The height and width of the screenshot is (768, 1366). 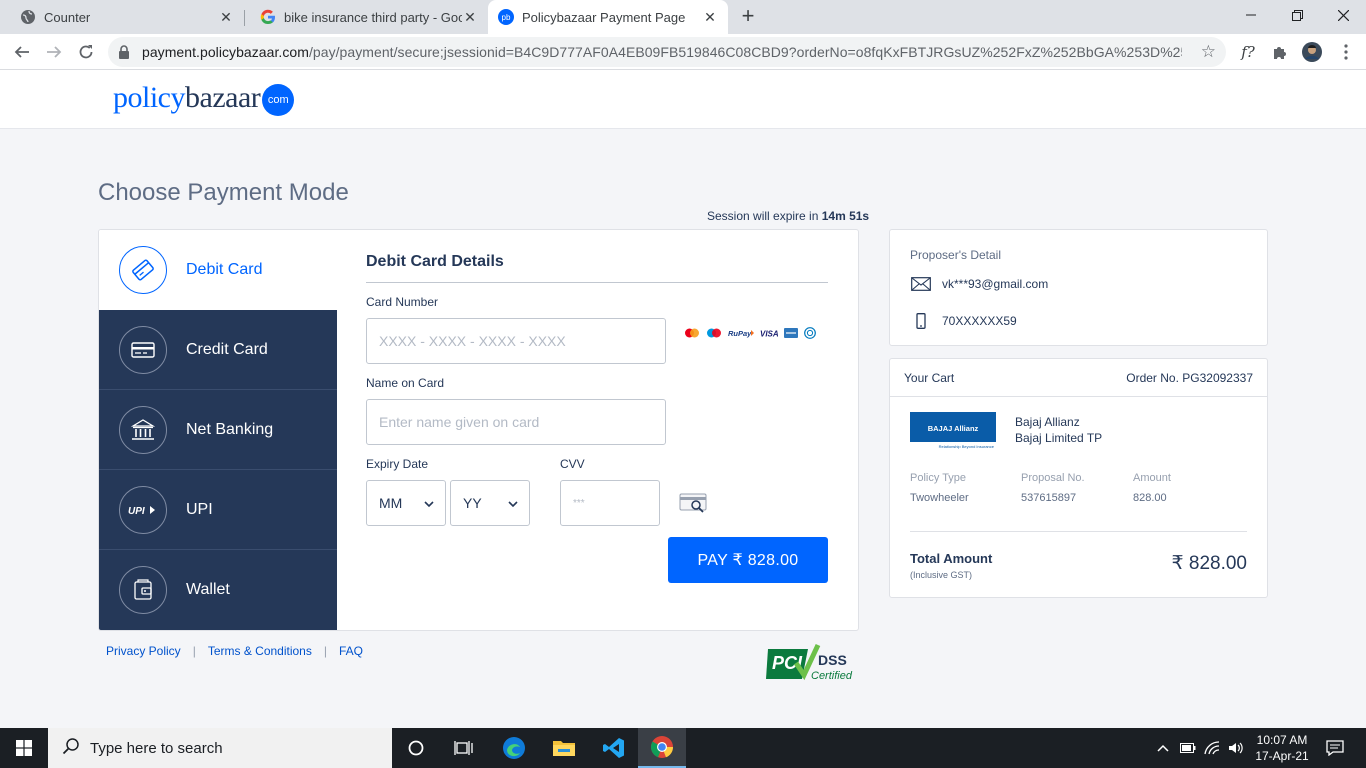 I want to click on vscode-icon, so click(x=613, y=748).